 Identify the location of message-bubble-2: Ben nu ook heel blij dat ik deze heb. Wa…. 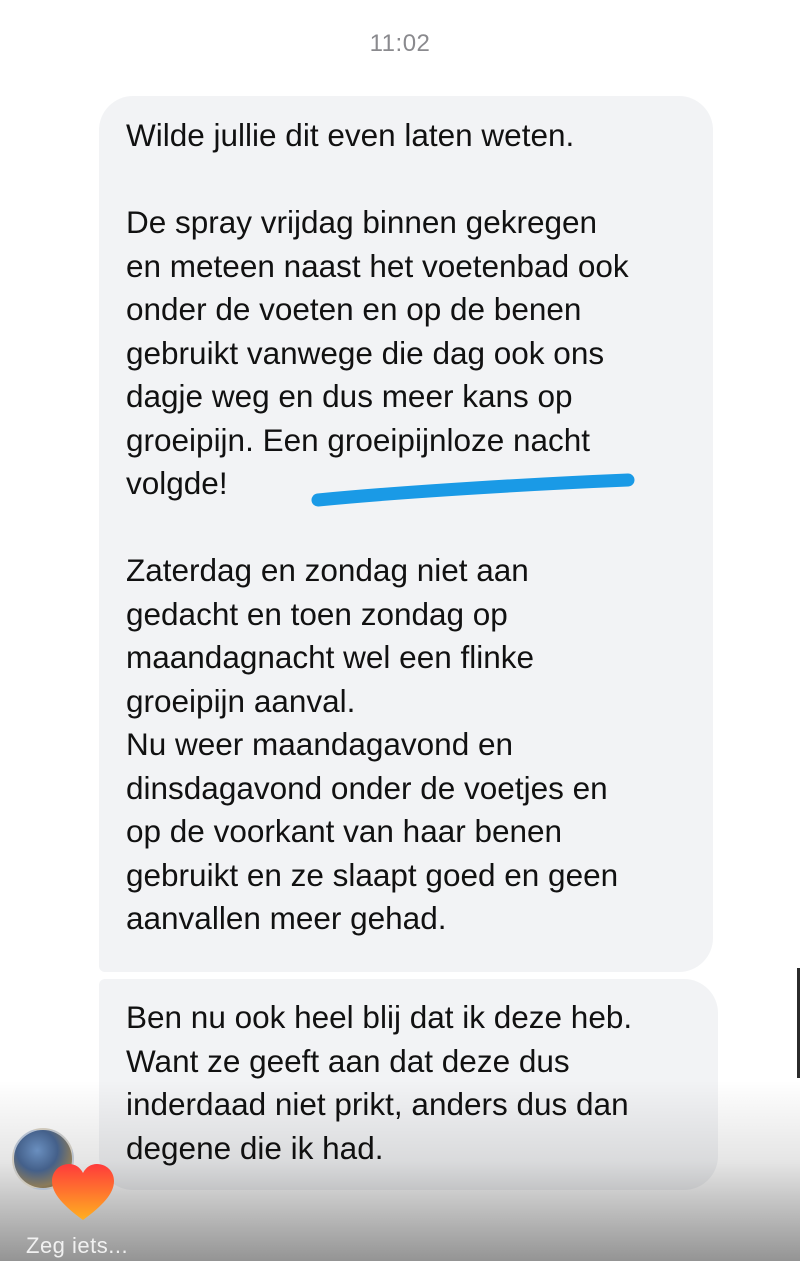
(408, 1084).